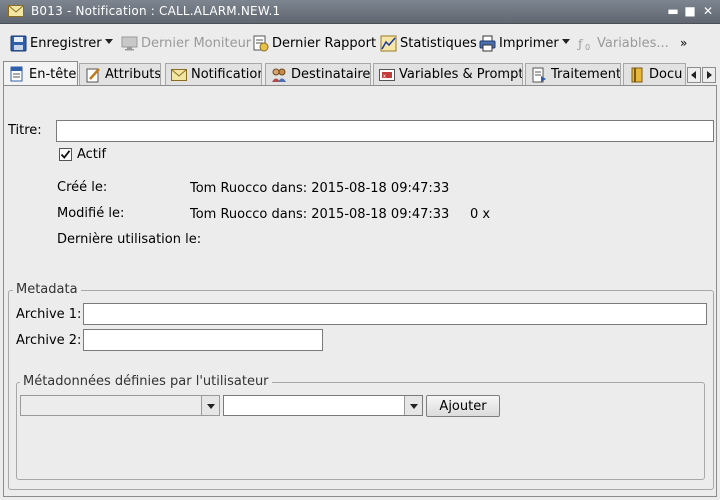 The image size is (720, 500). I want to click on archive2-label: Archive 2:, so click(49, 340).